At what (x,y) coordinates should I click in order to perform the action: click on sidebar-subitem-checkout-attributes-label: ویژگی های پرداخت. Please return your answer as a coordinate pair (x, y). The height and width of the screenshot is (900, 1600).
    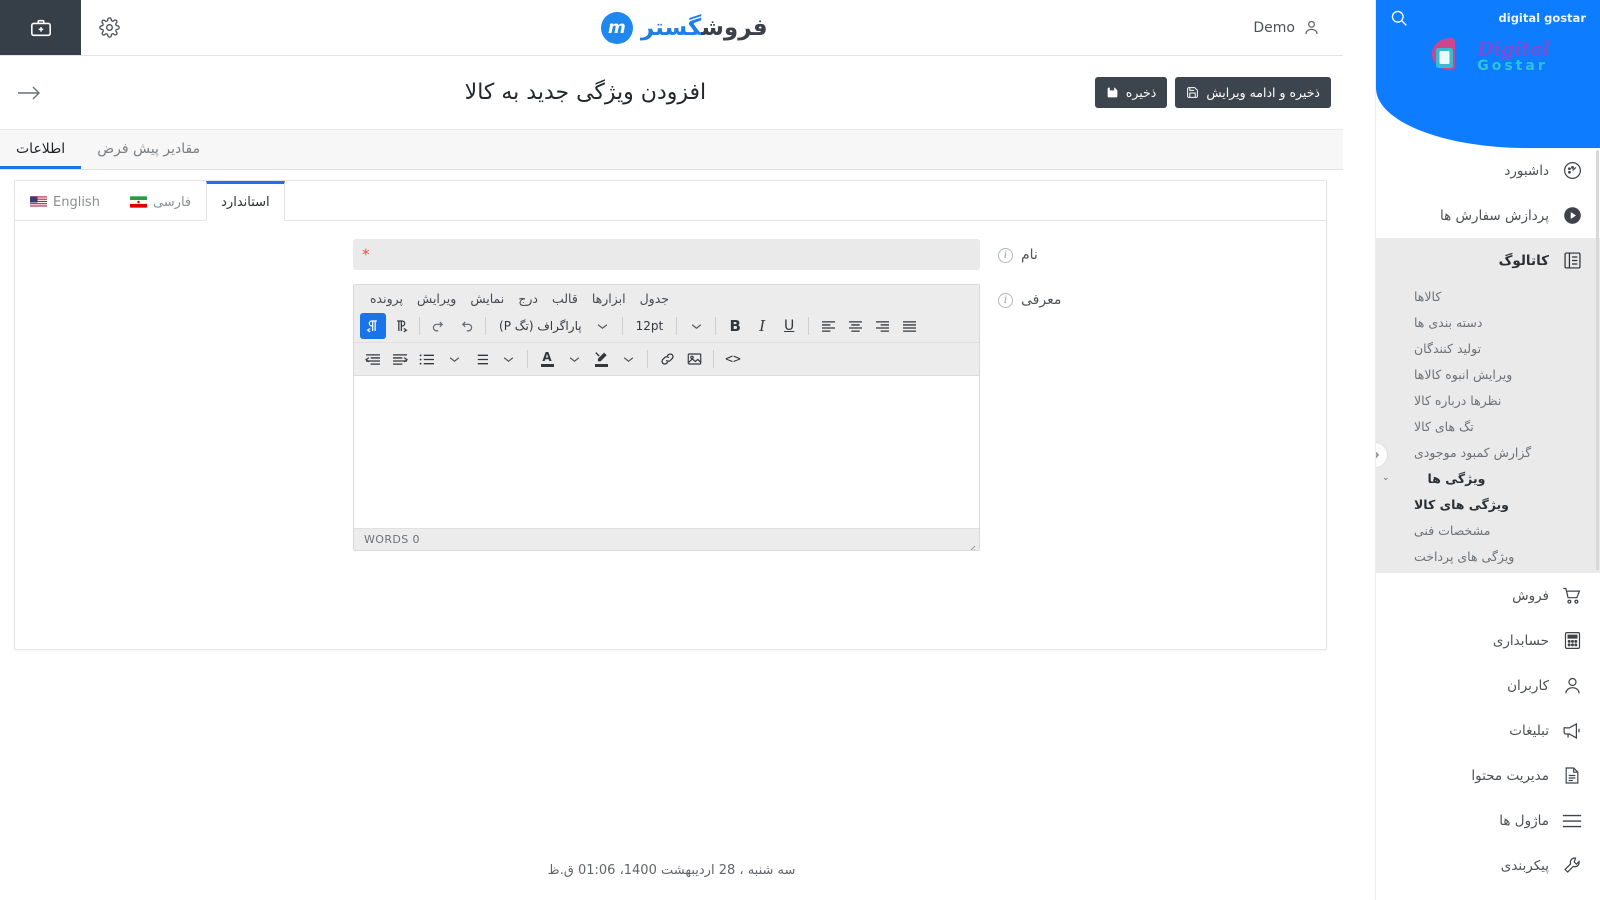
    Looking at the image, I should click on (1464, 556).